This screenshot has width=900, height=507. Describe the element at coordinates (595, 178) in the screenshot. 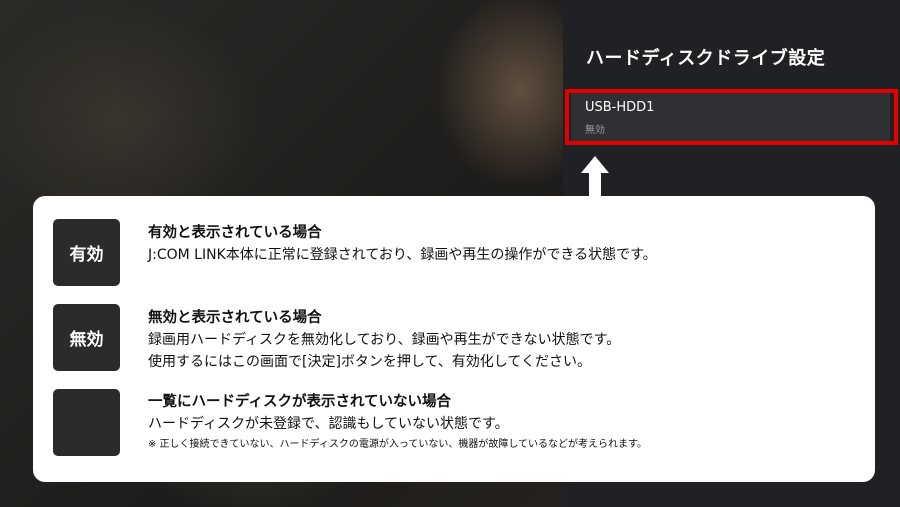

I see `arrow-up-icon` at that location.